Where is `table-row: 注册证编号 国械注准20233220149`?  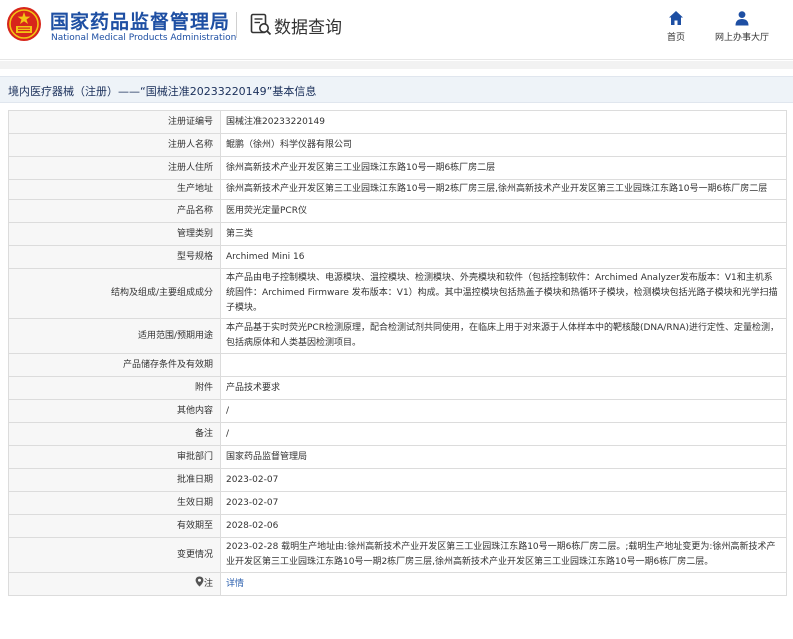 table-row: 注册证编号 国械注准20233220149 is located at coordinates (397, 122).